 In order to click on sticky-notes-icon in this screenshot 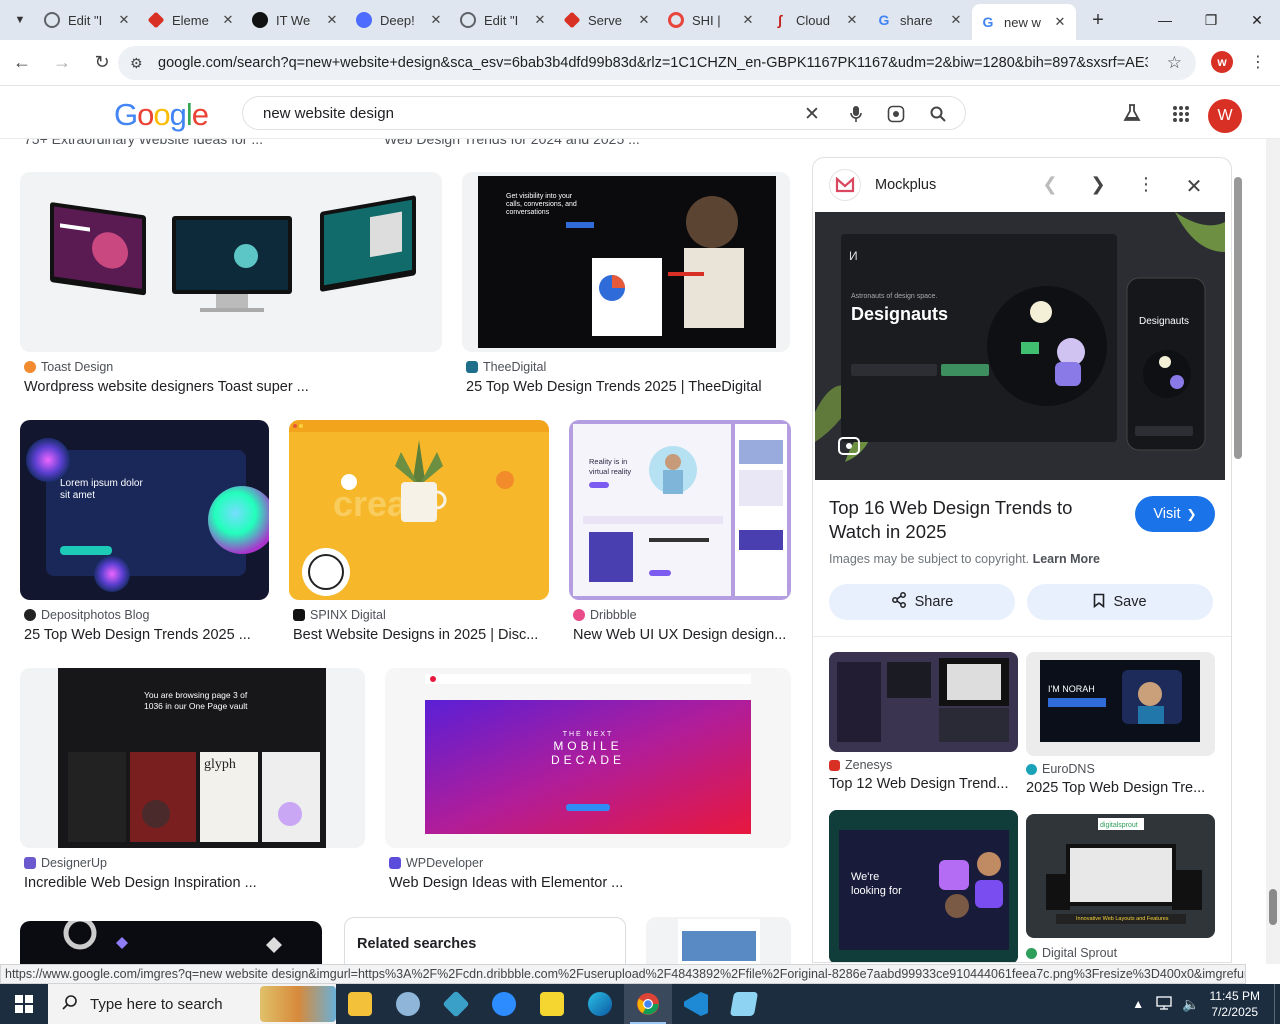, I will do `click(552, 1004)`.